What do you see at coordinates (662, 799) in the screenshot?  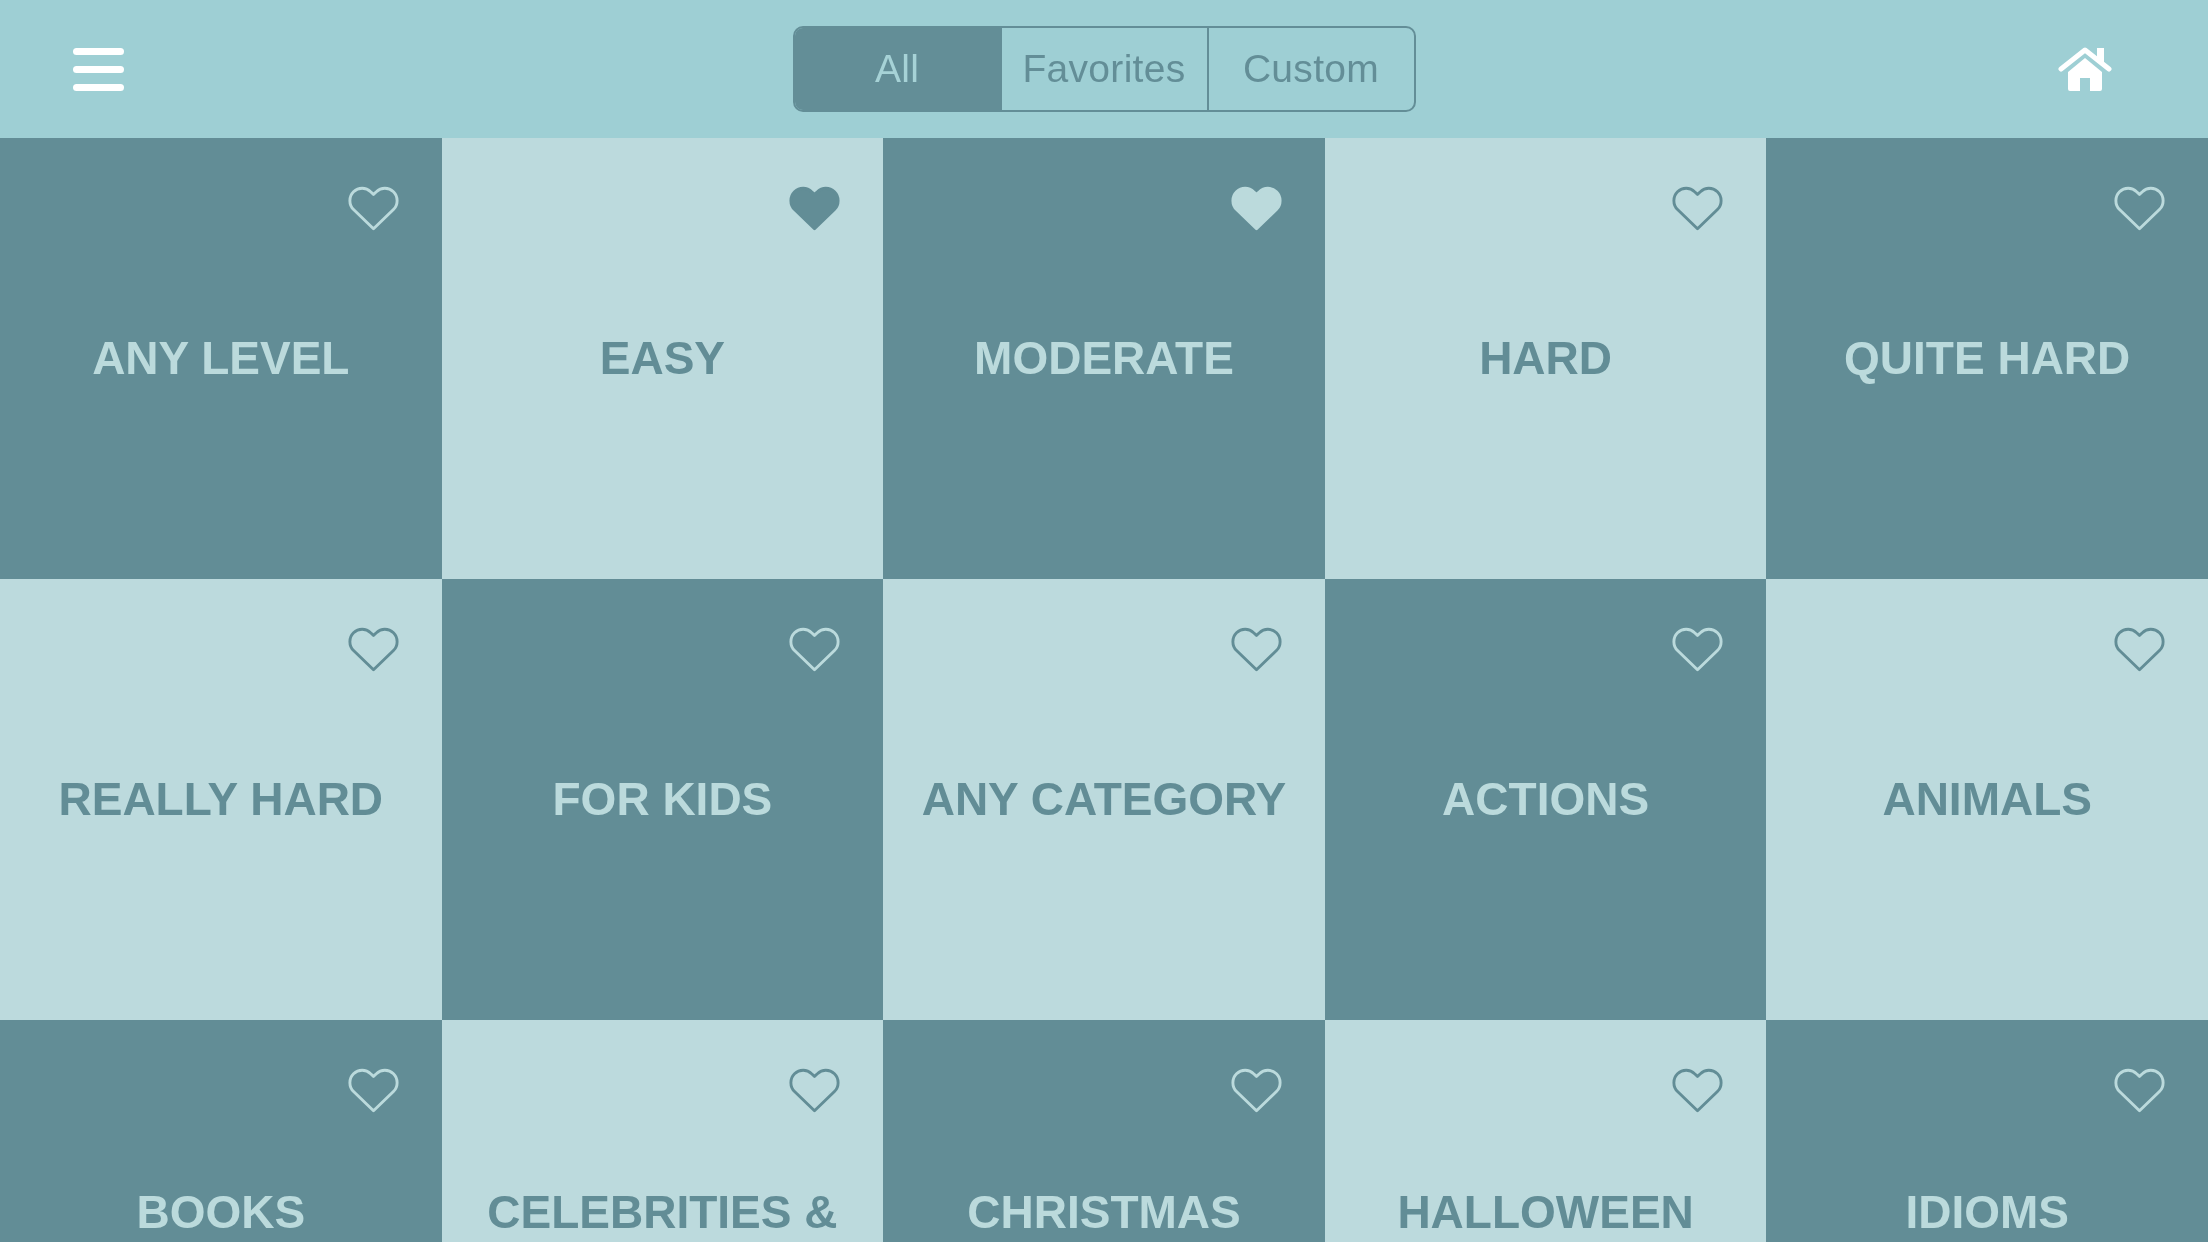 I see `category-tile: FOR KIDS` at bounding box center [662, 799].